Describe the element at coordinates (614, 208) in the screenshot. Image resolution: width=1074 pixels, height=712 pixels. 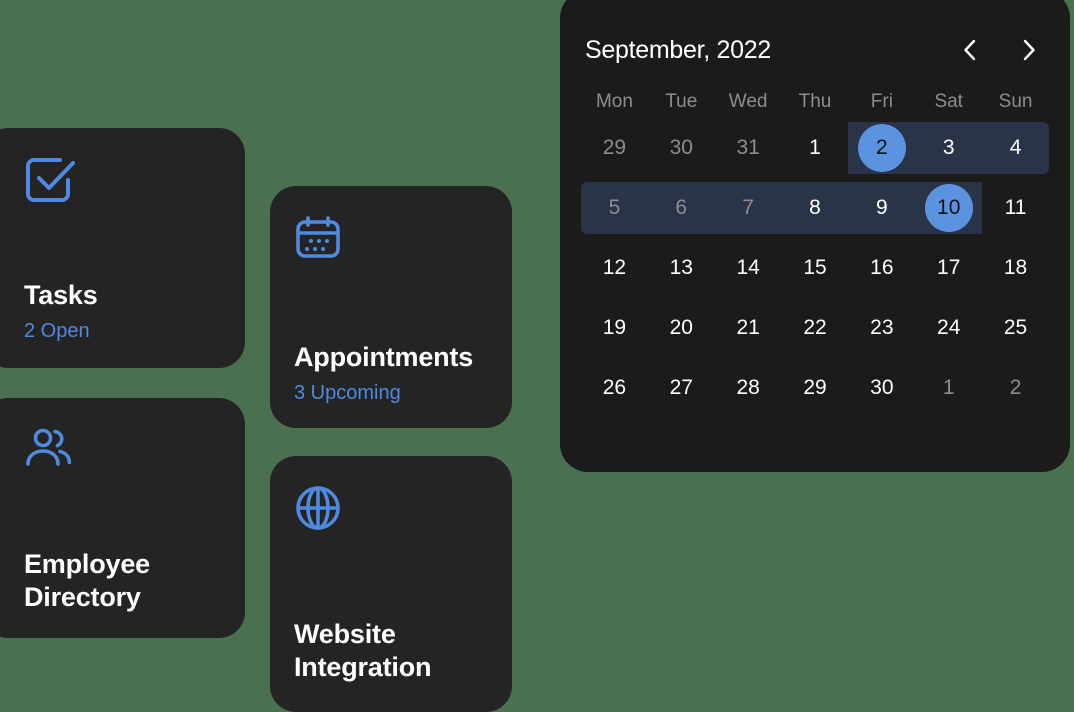
I see `calendar-day: 5` at that location.